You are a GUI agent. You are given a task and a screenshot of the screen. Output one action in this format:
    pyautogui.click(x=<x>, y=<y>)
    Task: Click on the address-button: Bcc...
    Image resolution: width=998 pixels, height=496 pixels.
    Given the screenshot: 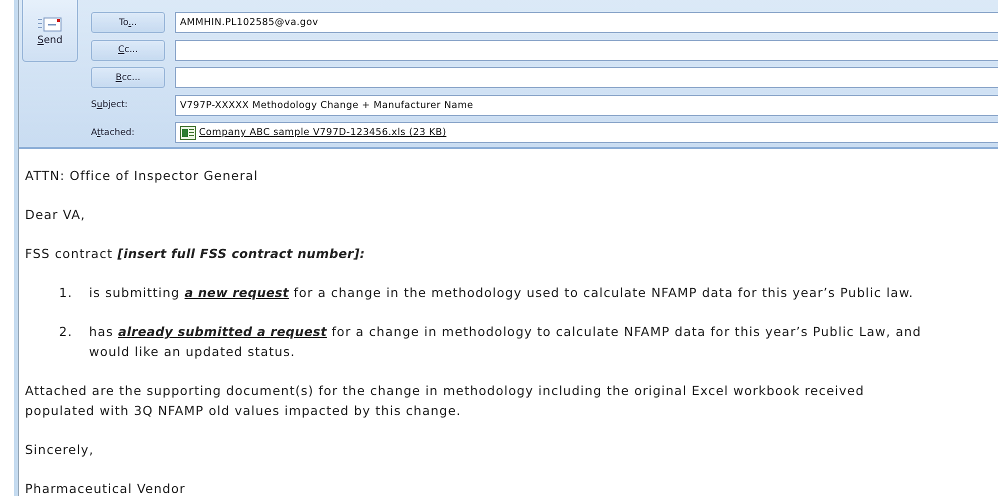 What is the action you would take?
    pyautogui.click(x=128, y=77)
    